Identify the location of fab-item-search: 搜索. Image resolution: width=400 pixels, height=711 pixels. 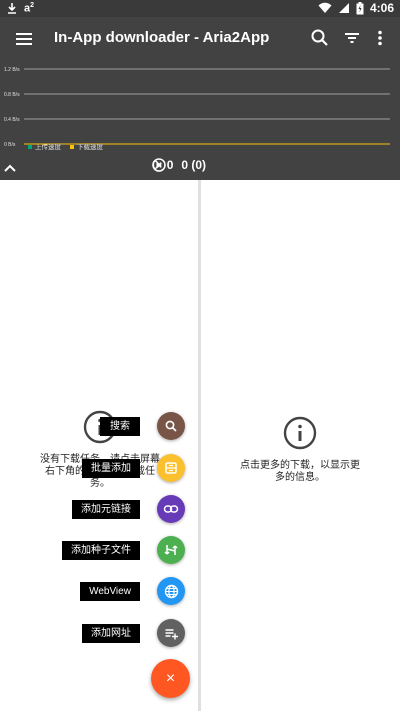
(100, 427).